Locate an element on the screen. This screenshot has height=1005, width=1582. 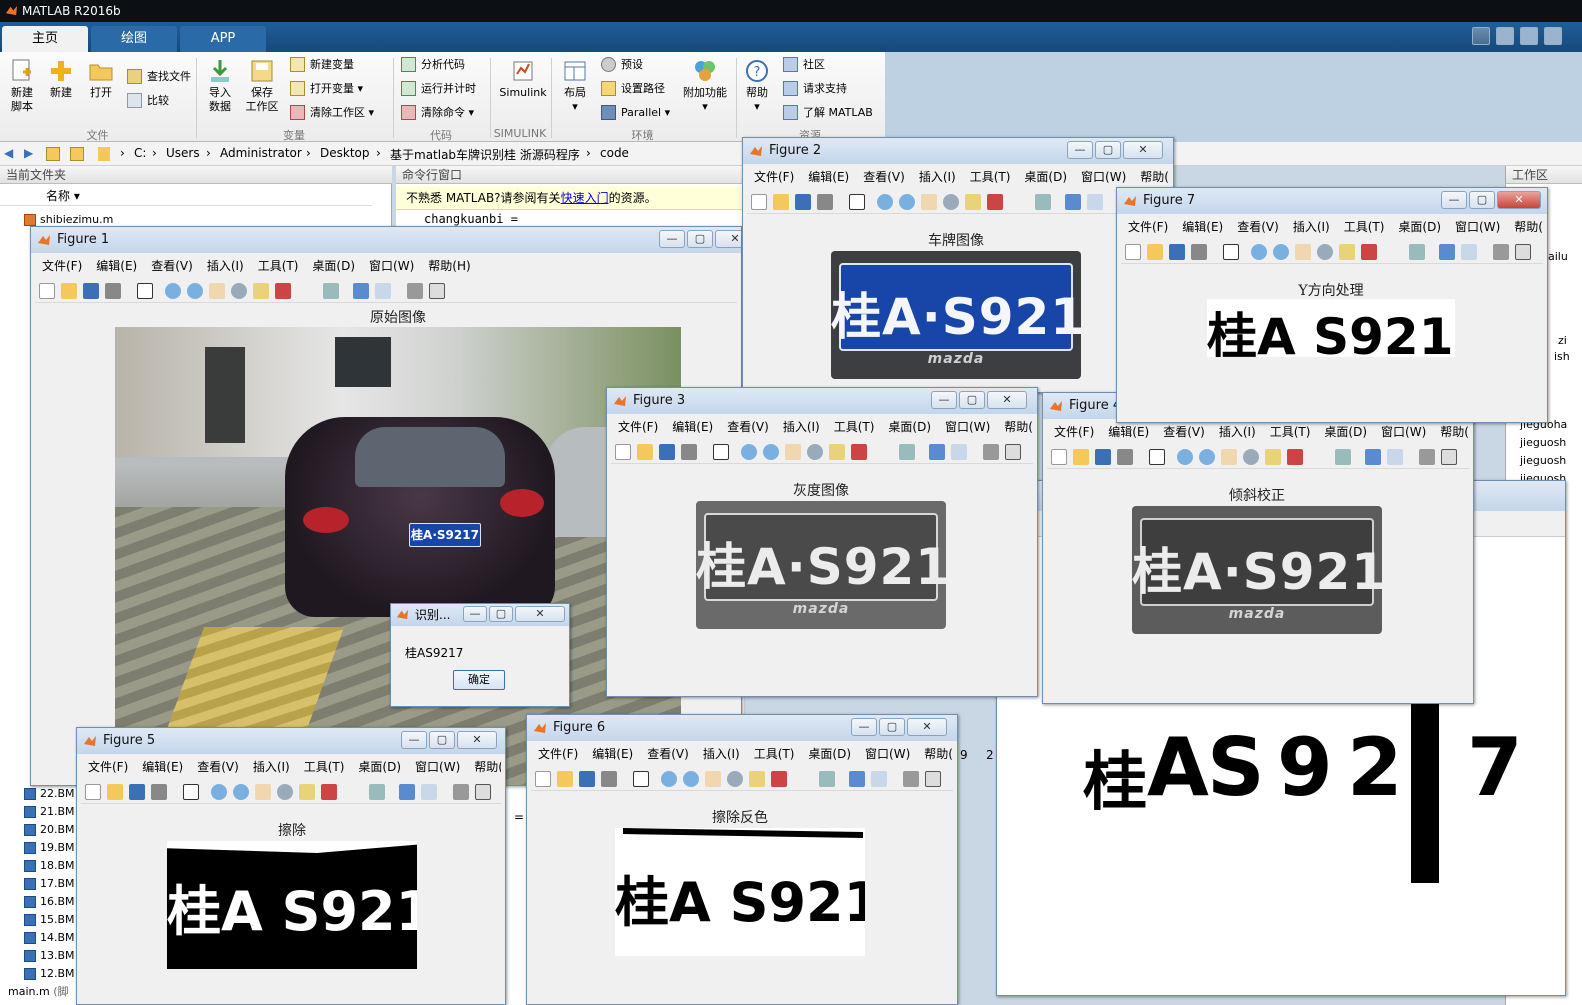
save-workspace-button: 保存 工作区 is located at coordinates (262, 86).